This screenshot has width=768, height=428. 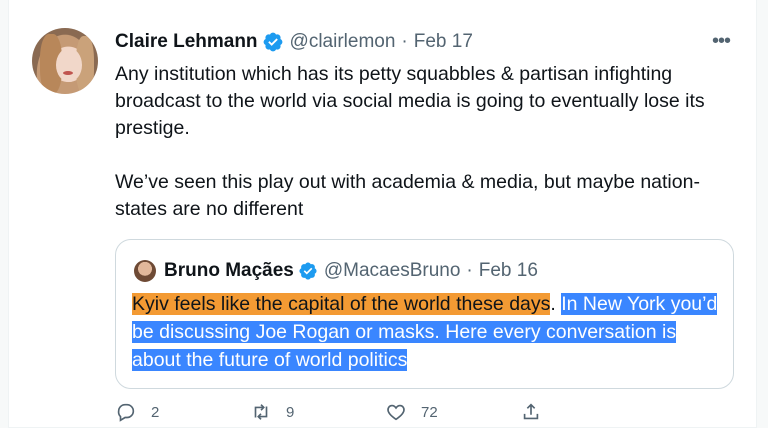 I want to click on avatar-lips, so click(x=68, y=73).